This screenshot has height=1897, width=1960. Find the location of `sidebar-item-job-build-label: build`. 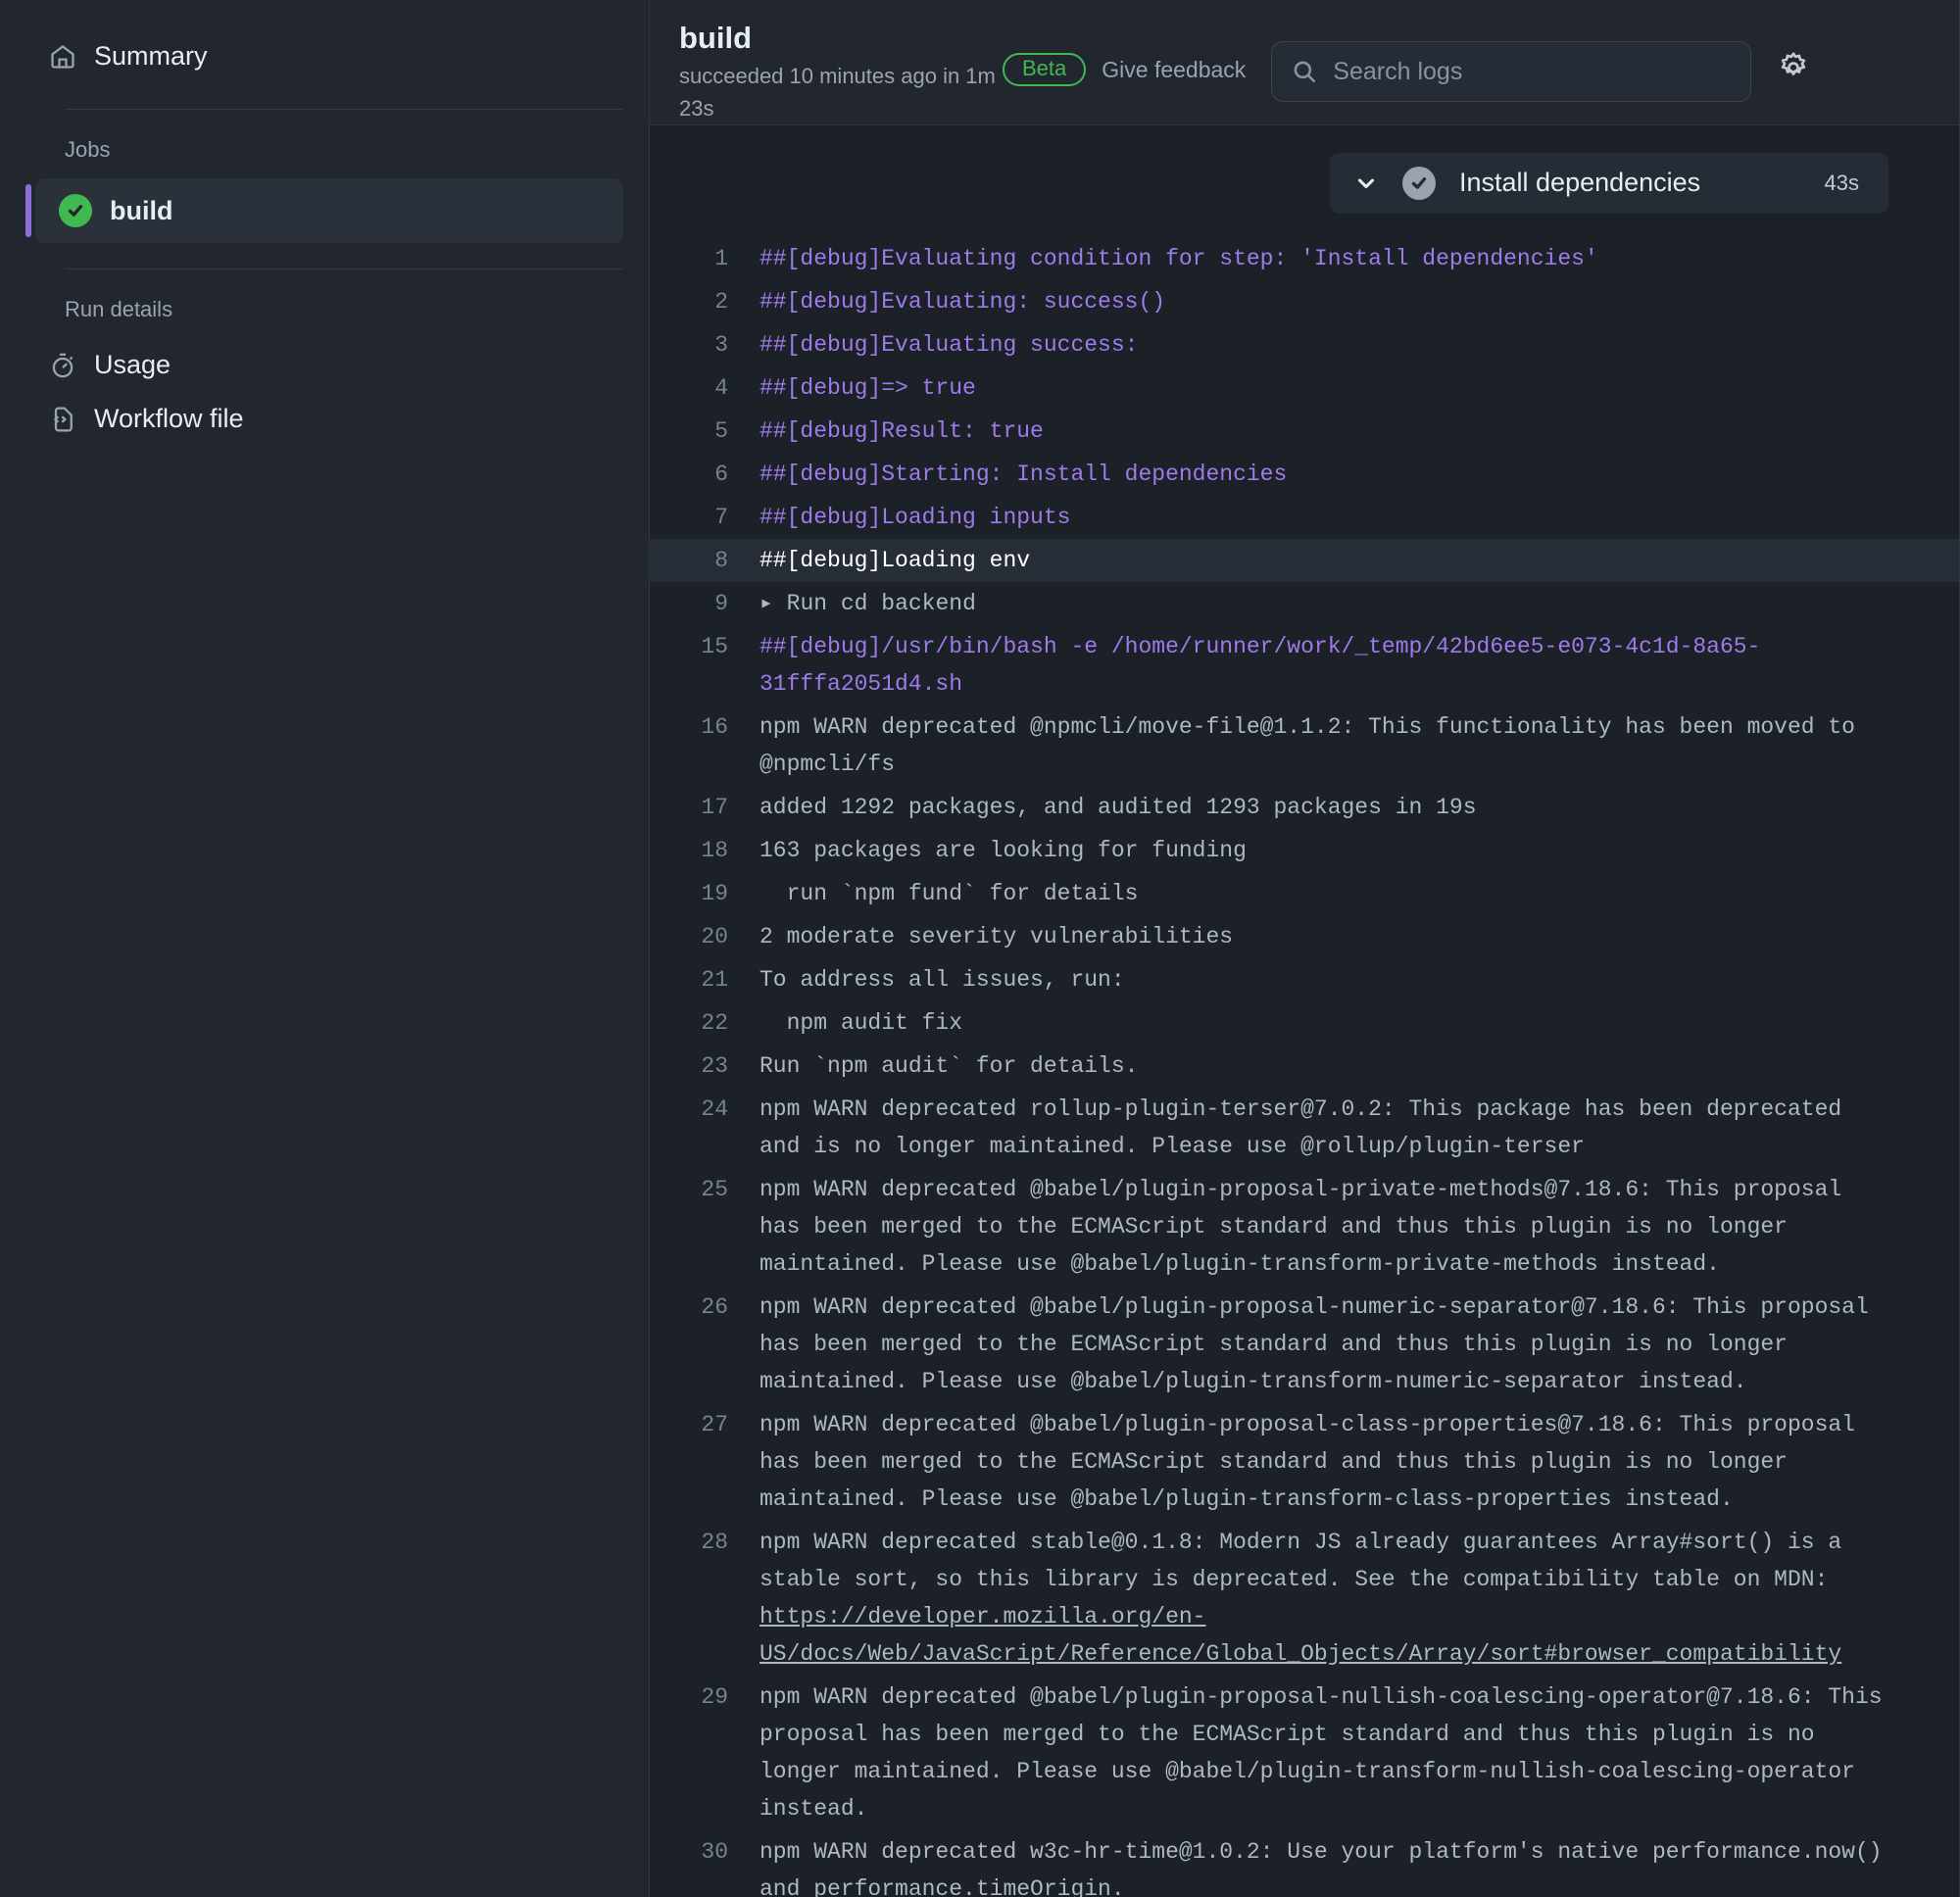

sidebar-item-job-build-label: build is located at coordinates (141, 210).